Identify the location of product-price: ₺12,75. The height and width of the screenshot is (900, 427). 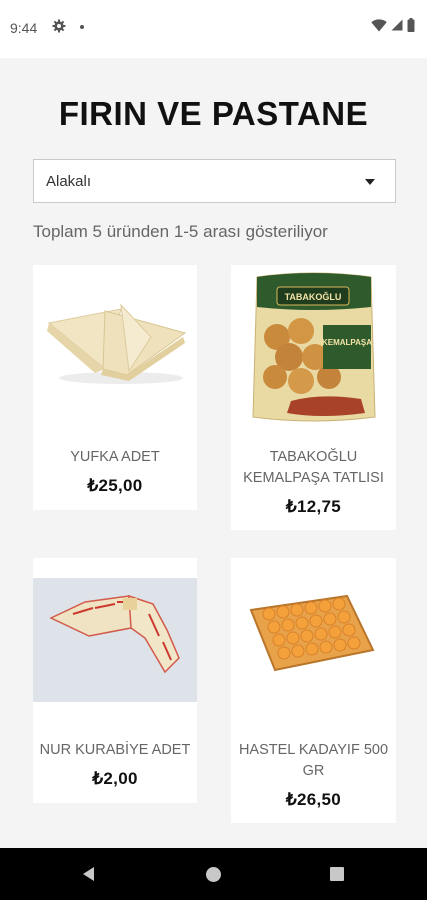
(313, 506).